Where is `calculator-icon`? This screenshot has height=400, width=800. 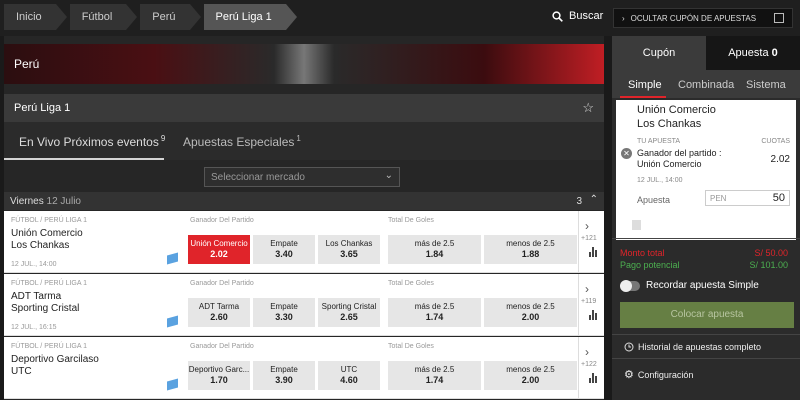 calculator-icon is located at coordinates (779, 18).